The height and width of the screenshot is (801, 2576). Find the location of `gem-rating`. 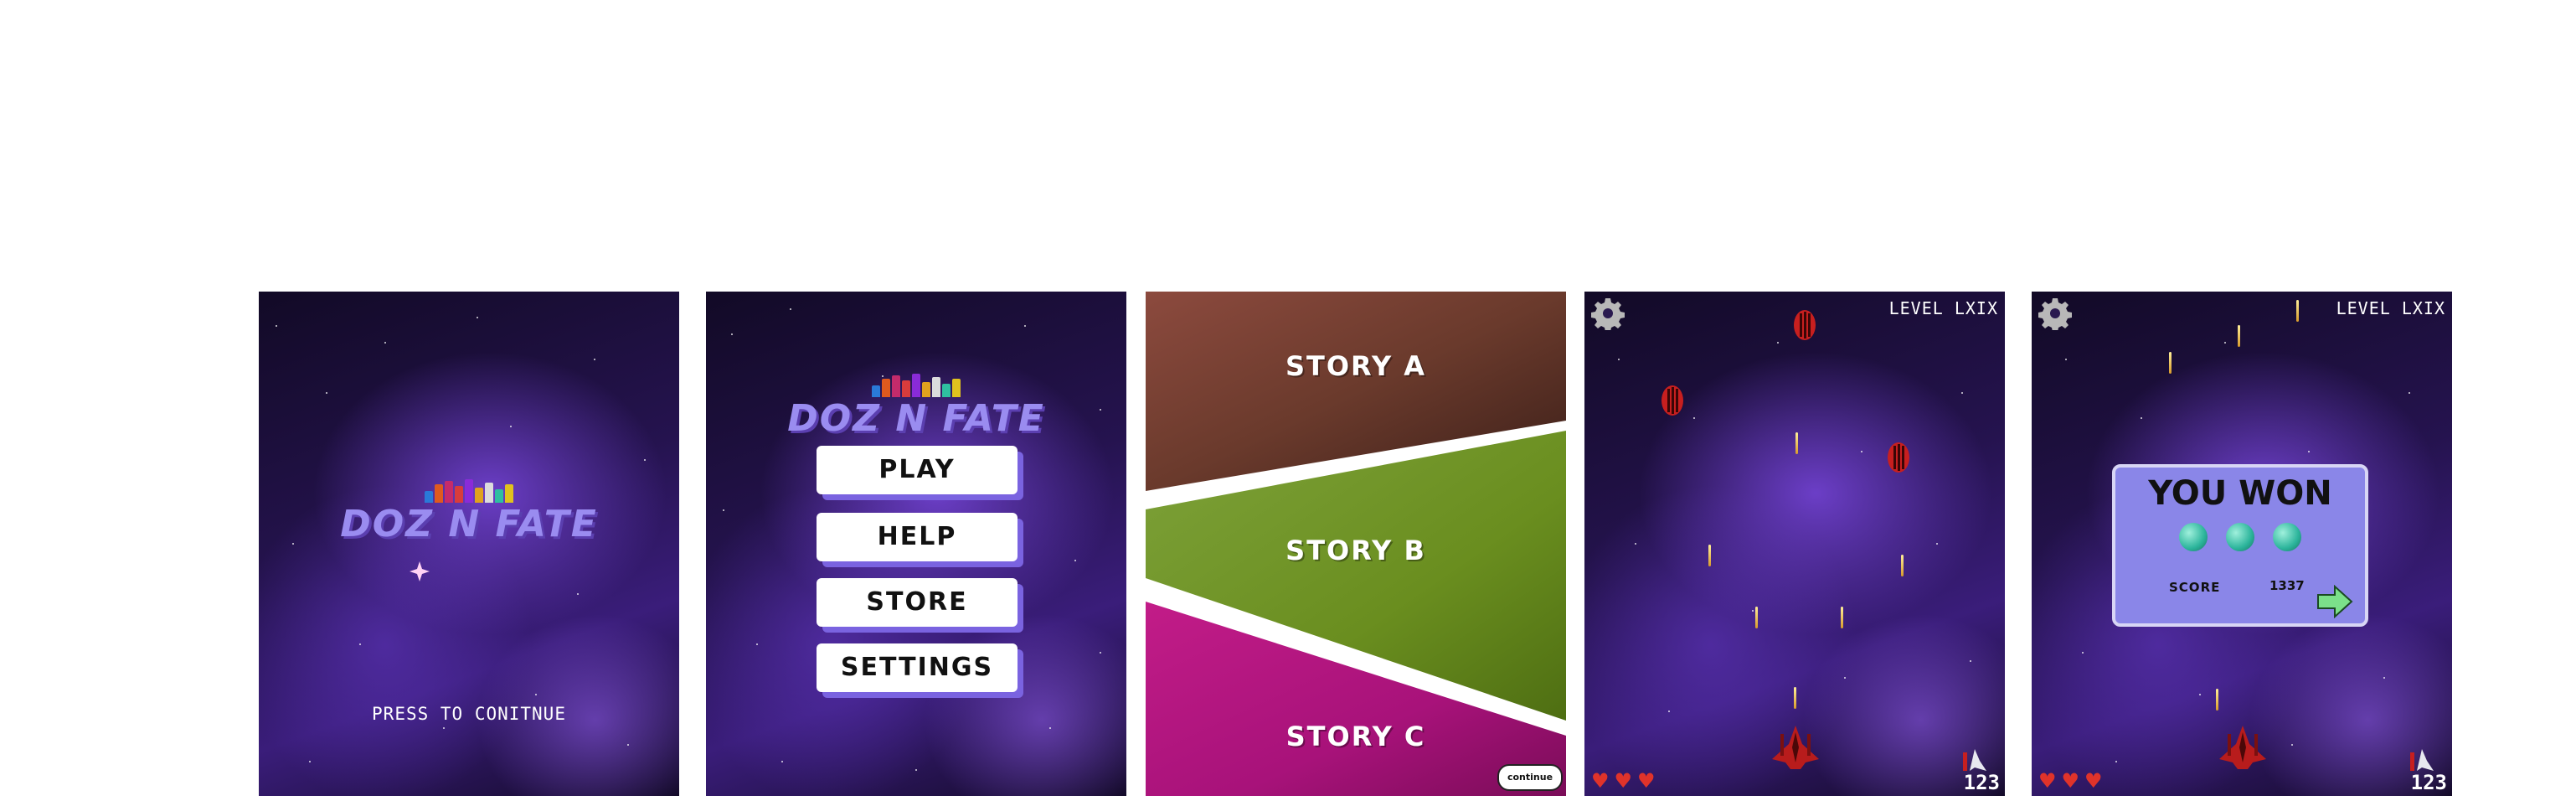

gem-rating is located at coordinates (2240, 537).